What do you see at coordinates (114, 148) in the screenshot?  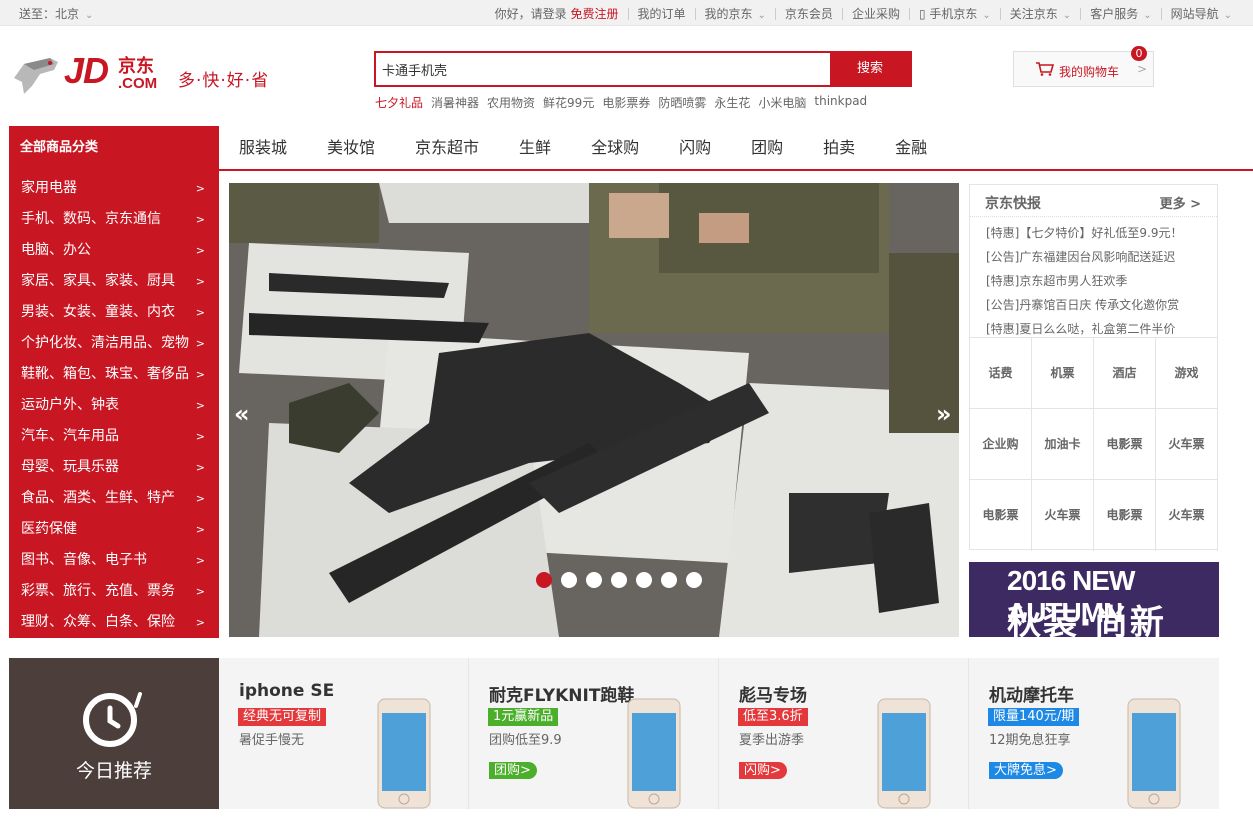 I see `all-categories-tab: 全部商品分类` at bounding box center [114, 148].